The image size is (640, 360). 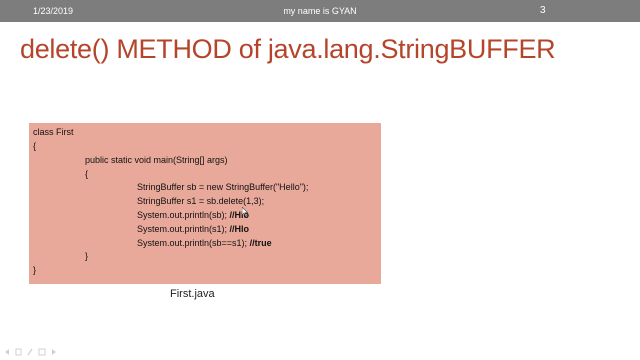 What do you see at coordinates (35, 270) in the screenshot?
I see `code-line-11: }` at bounding box center [35, 270].